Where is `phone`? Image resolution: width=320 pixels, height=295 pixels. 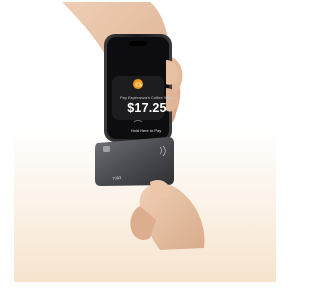
phone is located at coordinates (138, 88).